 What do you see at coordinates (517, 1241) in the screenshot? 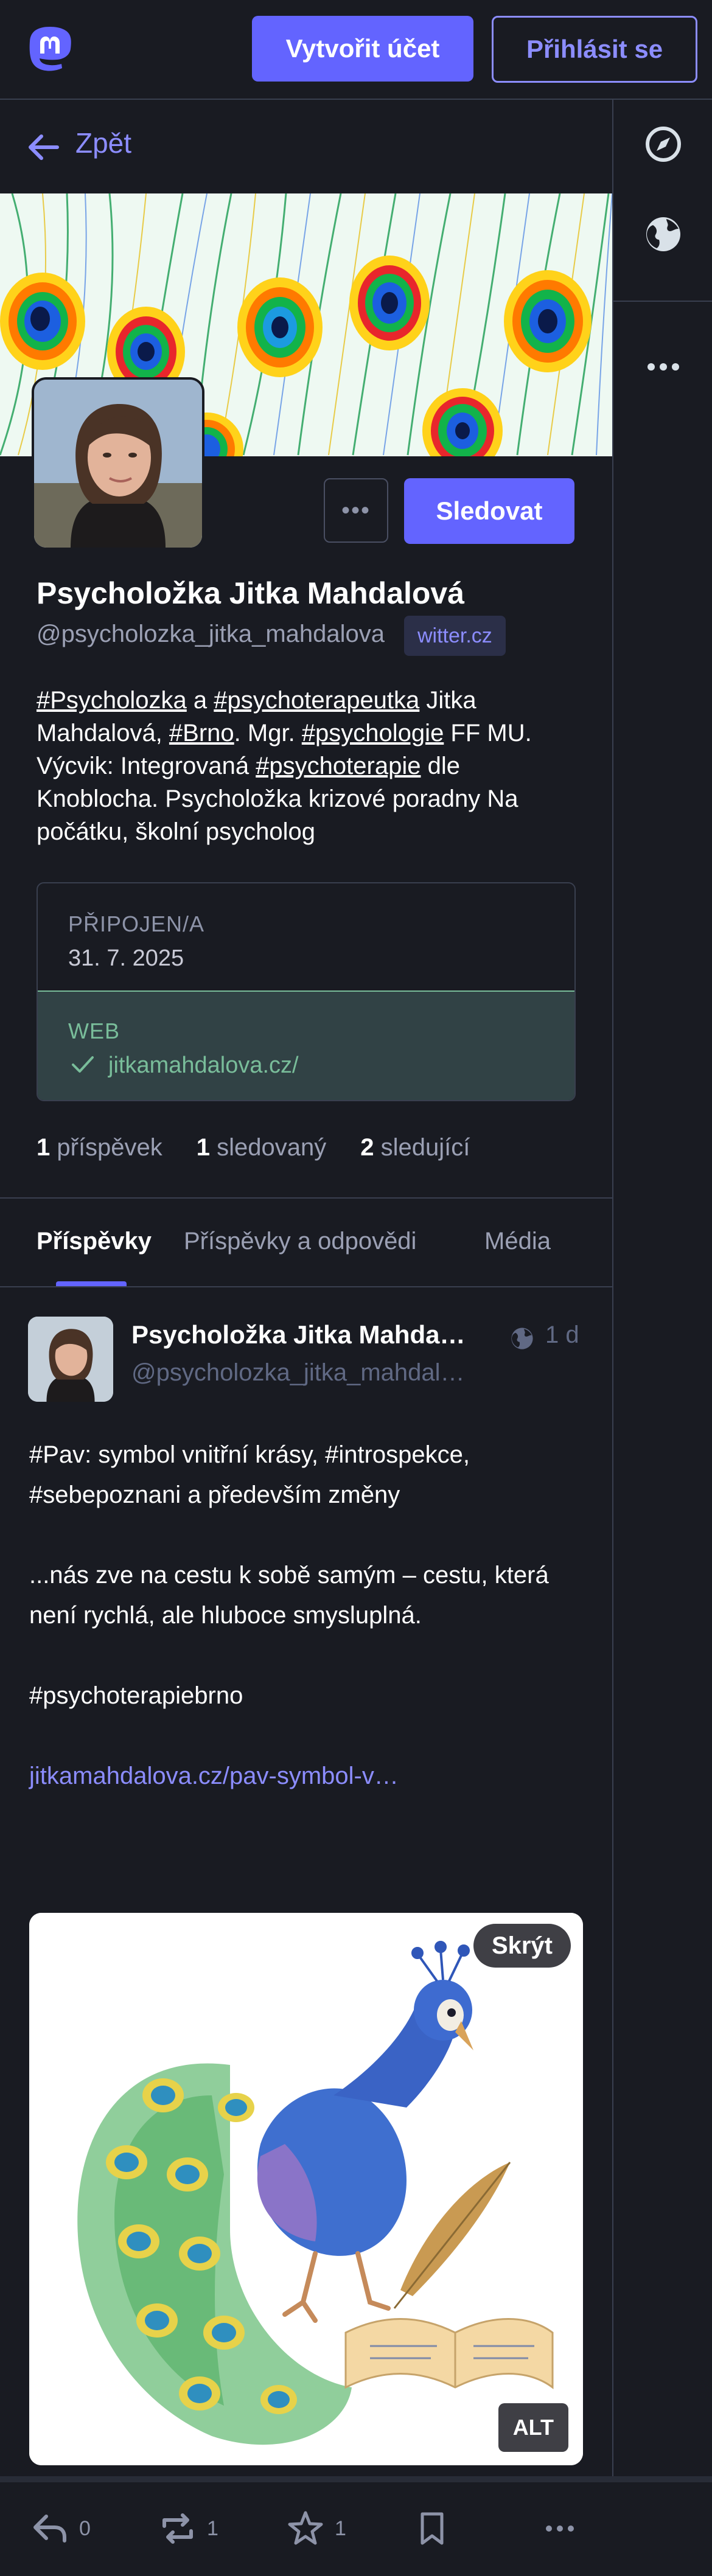
I see `tab-media: Média` at bounding box center [517, 1241].